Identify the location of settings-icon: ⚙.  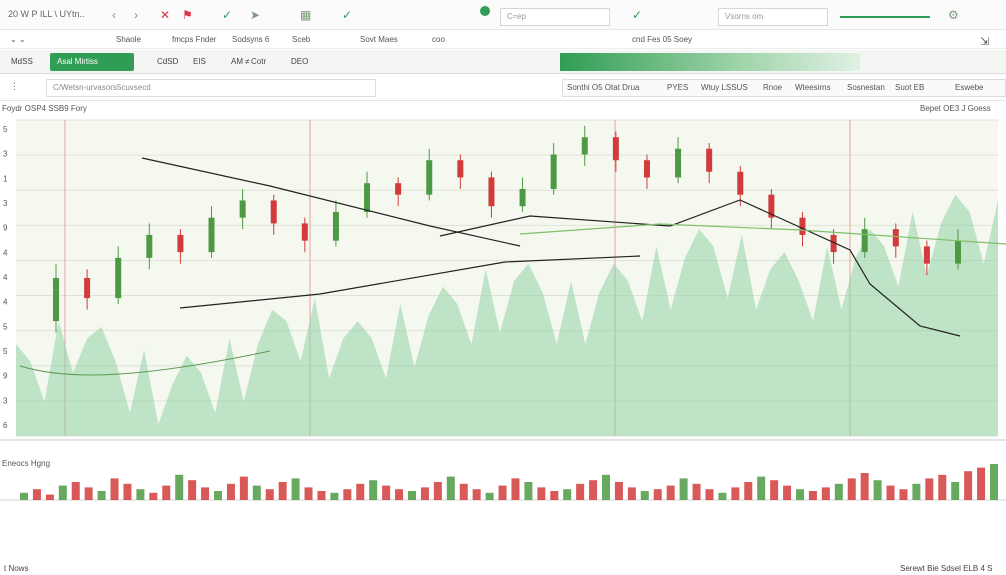
(953, 15).